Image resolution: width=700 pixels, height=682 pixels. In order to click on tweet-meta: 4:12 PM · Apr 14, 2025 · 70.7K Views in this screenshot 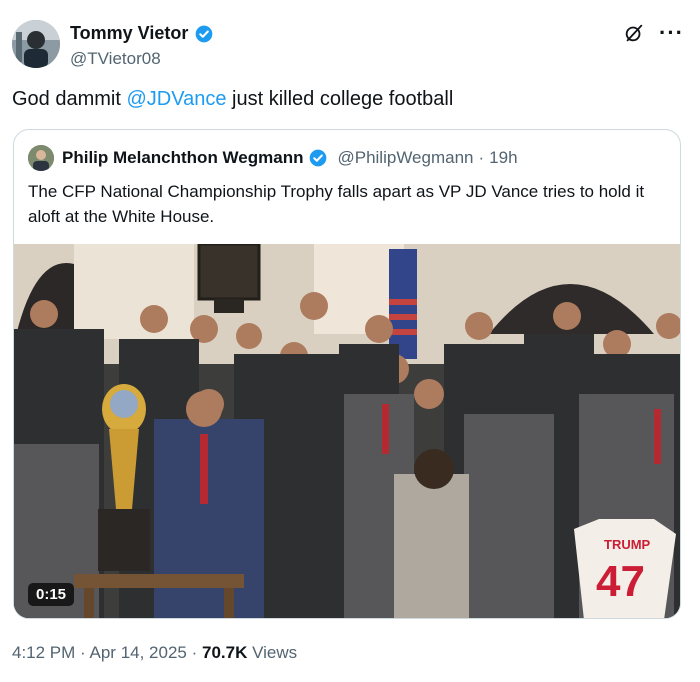, I will do `click(154, 653)`.